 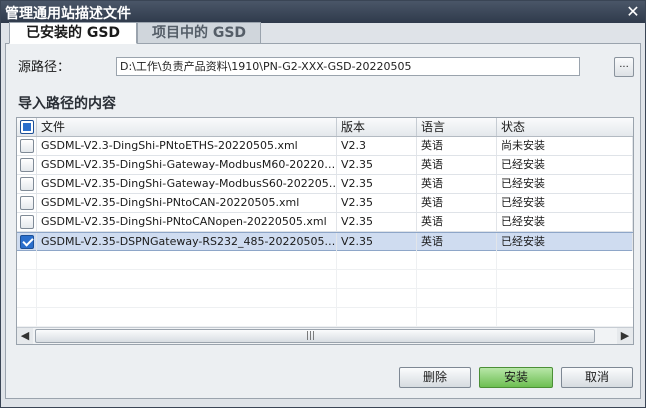 I want to click on scroll-right-icon: ▶, so click(x=625, y=336).